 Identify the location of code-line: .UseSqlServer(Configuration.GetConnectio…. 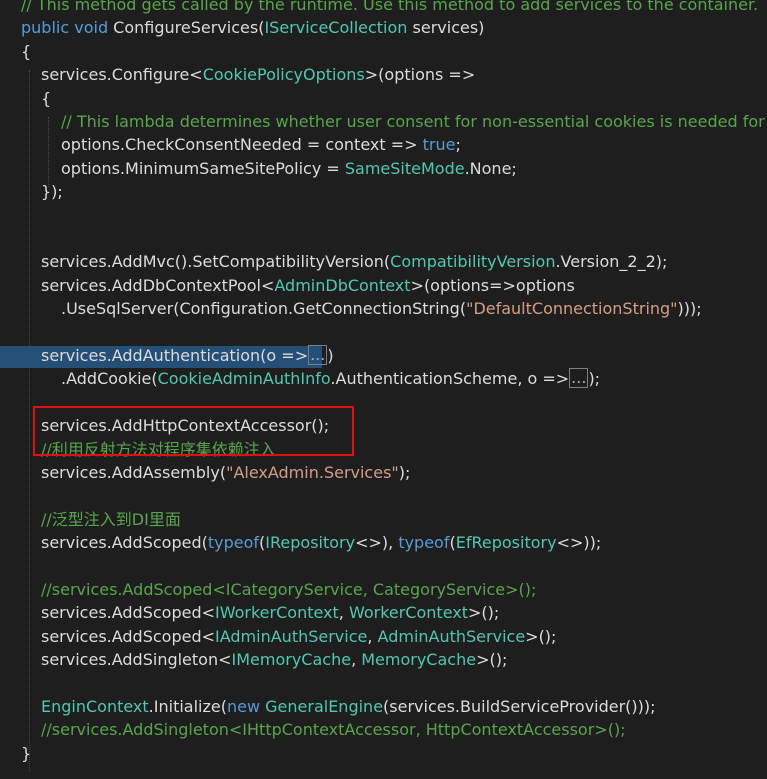
(383, 309).